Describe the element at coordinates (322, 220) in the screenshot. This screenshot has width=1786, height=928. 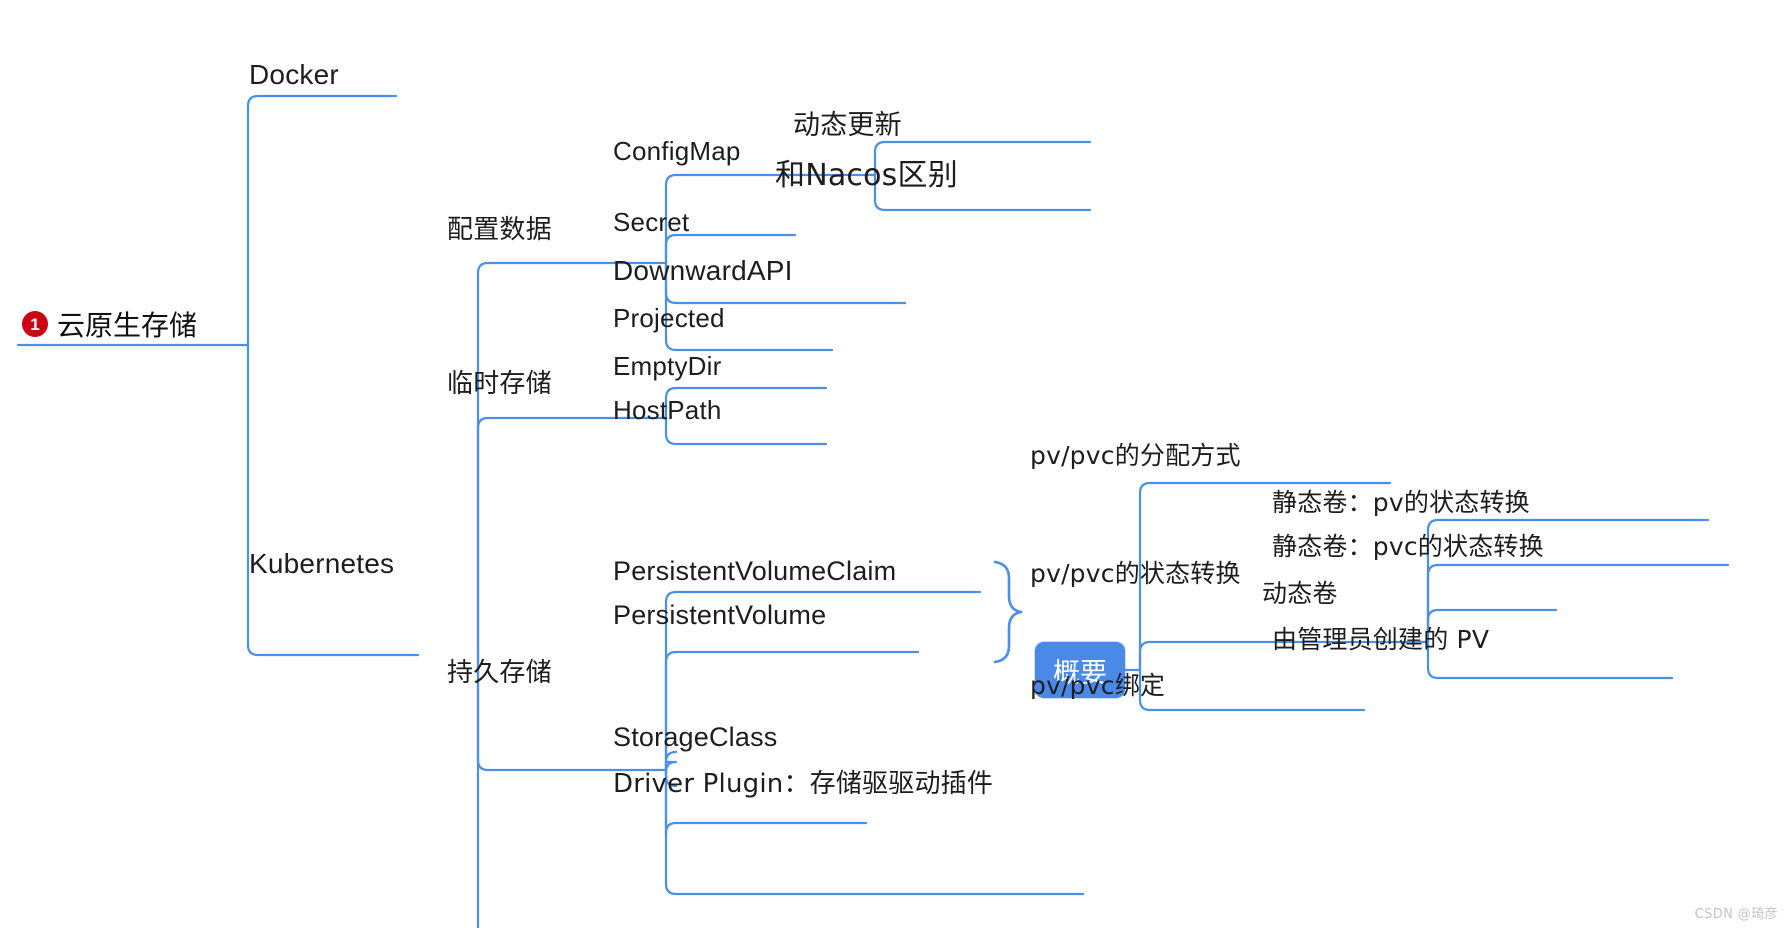
I see `wire-root-to-docker` at that location.